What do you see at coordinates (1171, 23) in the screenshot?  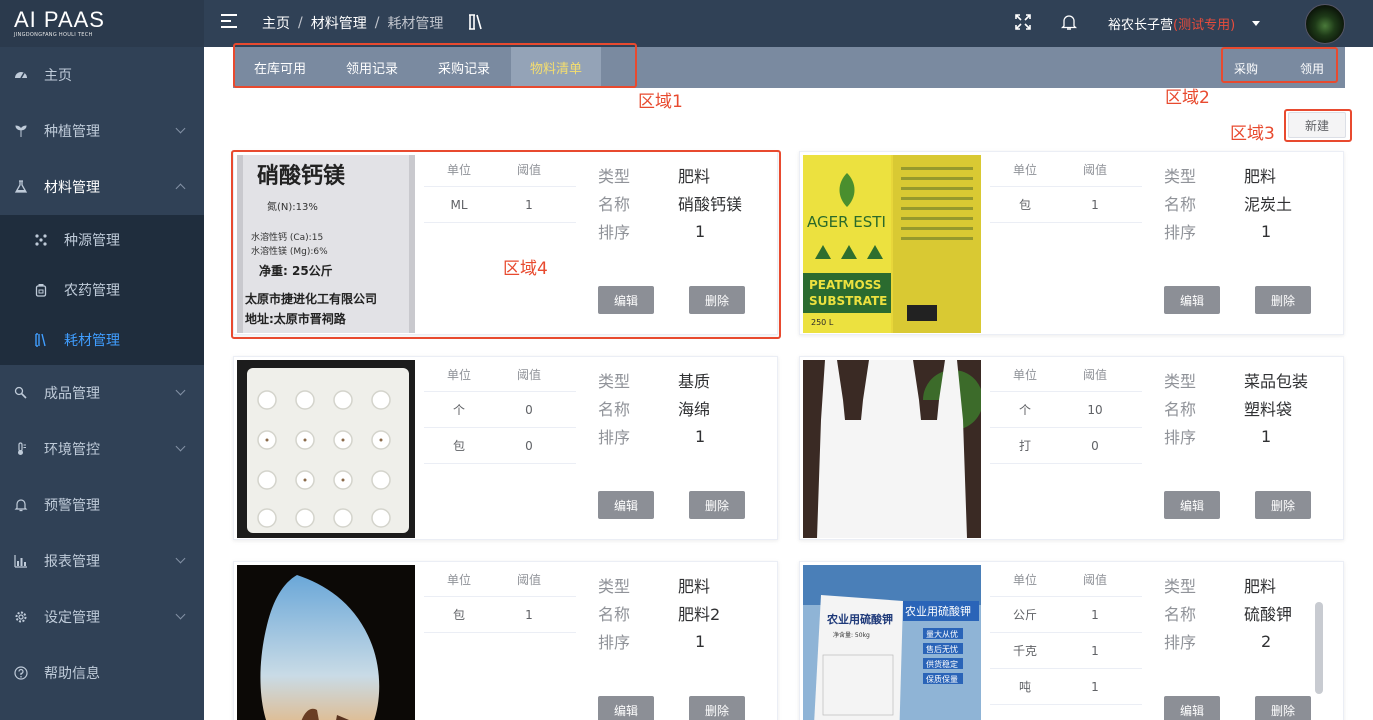 I see `user-menu: 裕农长子营(测试专用)` at bounding box center [1171, 23].